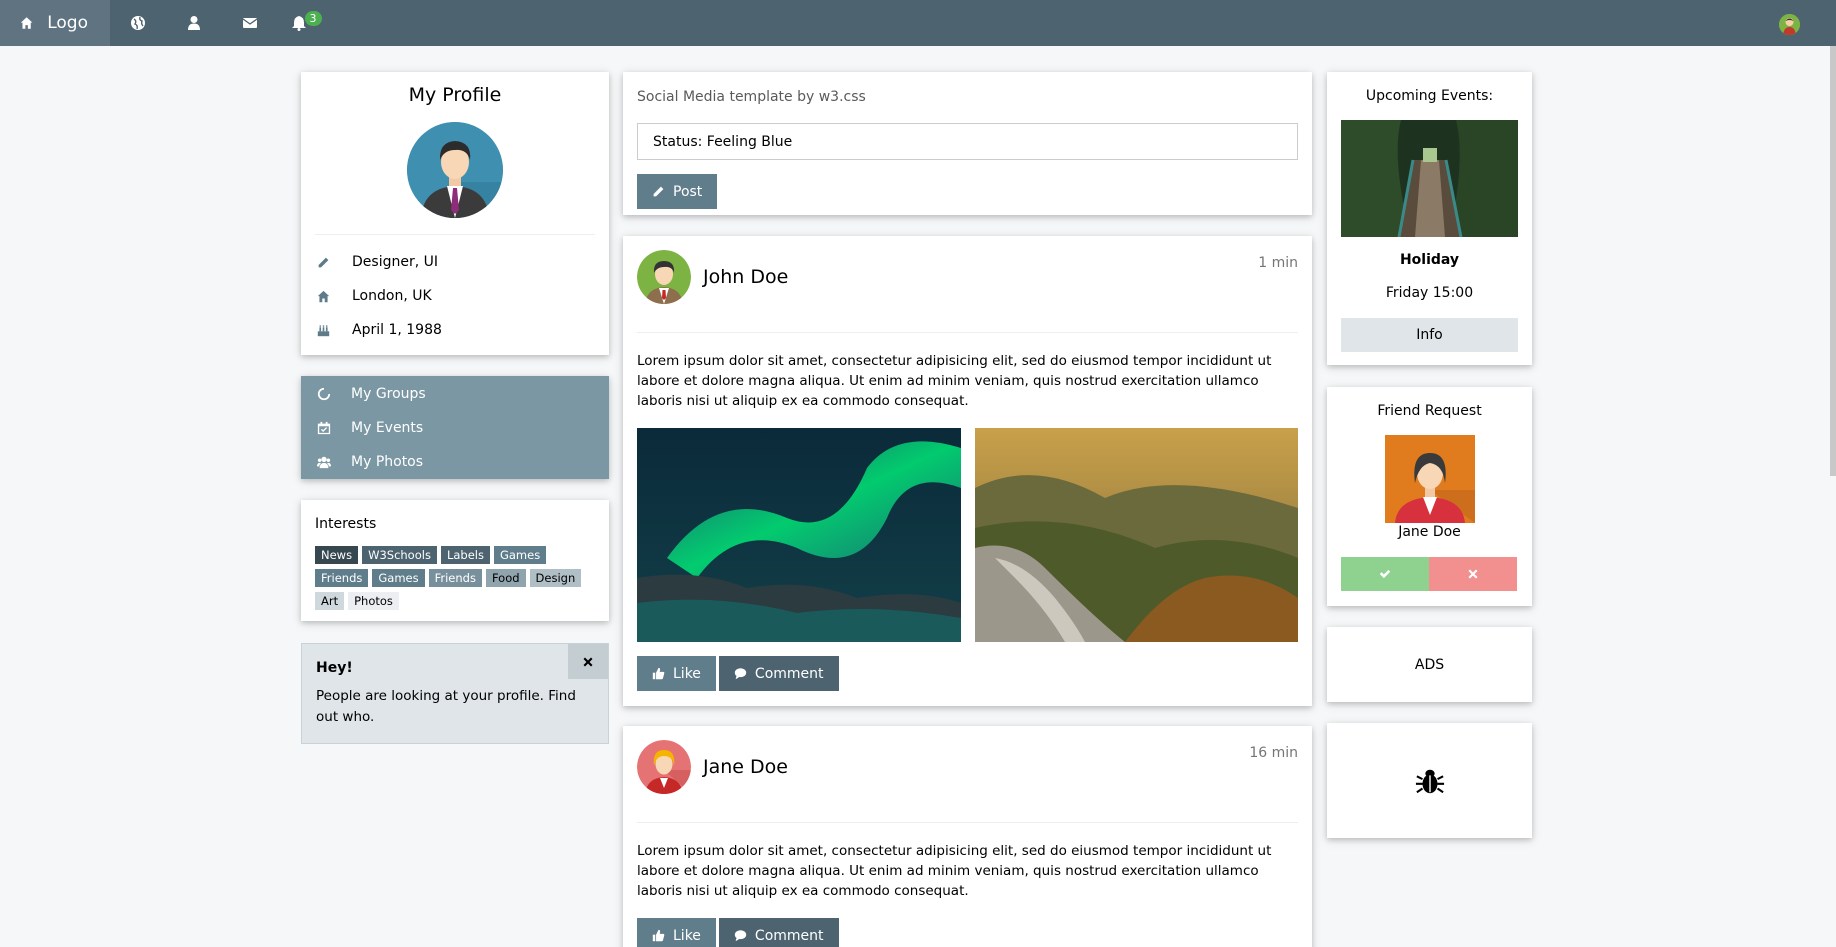 This screenshot has height=947, width=1836. Describe the element at coordinates (399, 555) in the screenshot. I see `interest-tag: W3Schools` at that location.